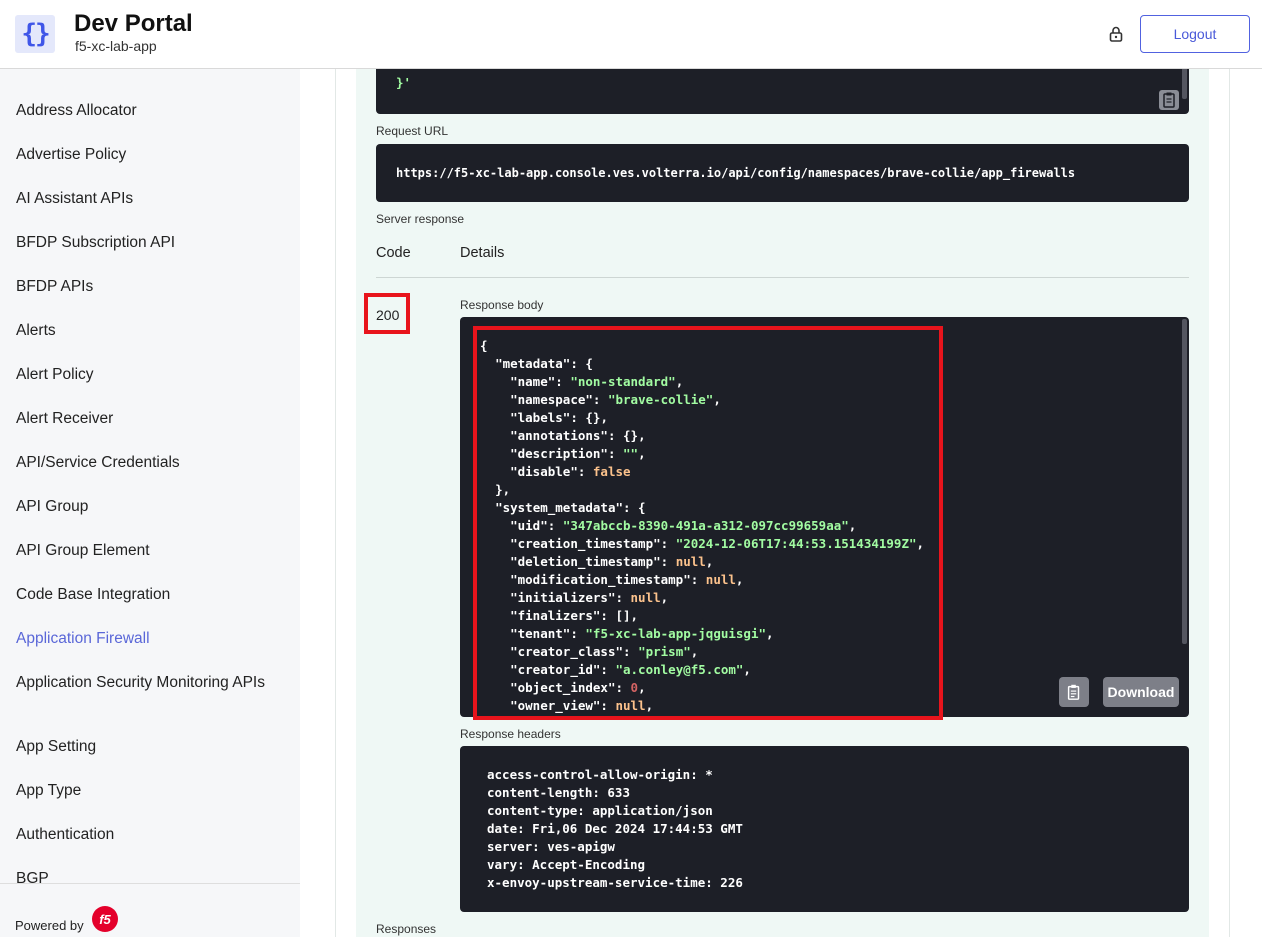  Describe the element at coordinates (151, 331) in the screenshot. I see `sidebar-item-alerts: Alerts` at that location.